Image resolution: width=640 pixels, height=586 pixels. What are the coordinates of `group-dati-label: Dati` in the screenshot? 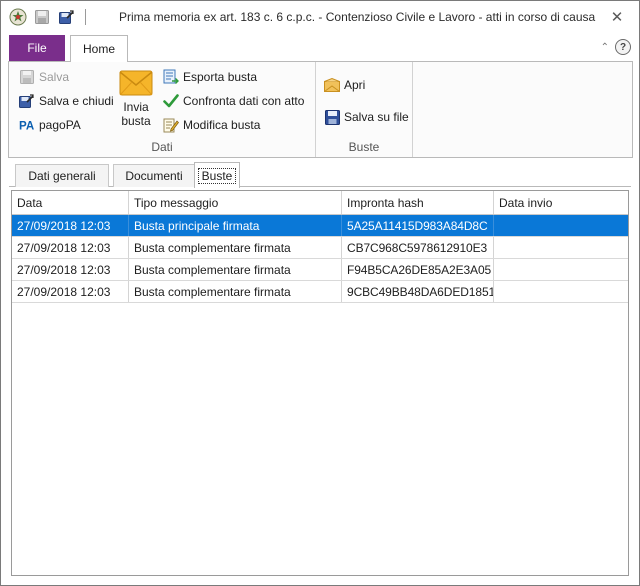 It's located at (162, 147).